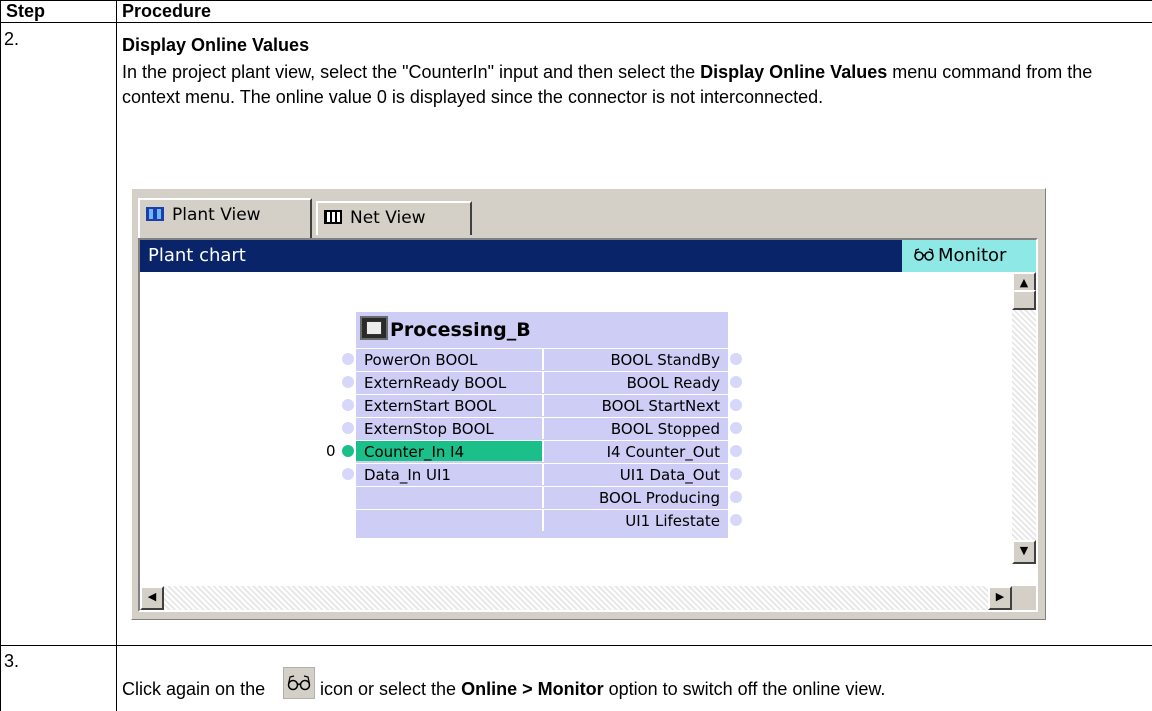  I want to click on block-input-pin: Counter_In I4, so click(449, 450).